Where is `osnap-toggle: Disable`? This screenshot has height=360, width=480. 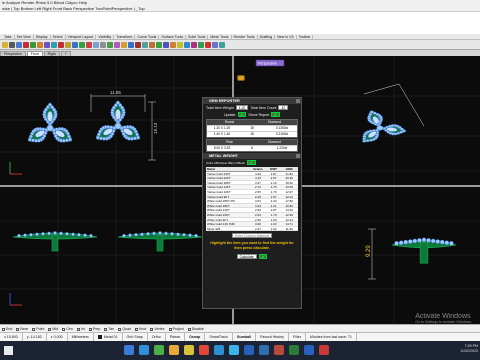
osnap-toggle: Disable is located at coordinates (195, 329).